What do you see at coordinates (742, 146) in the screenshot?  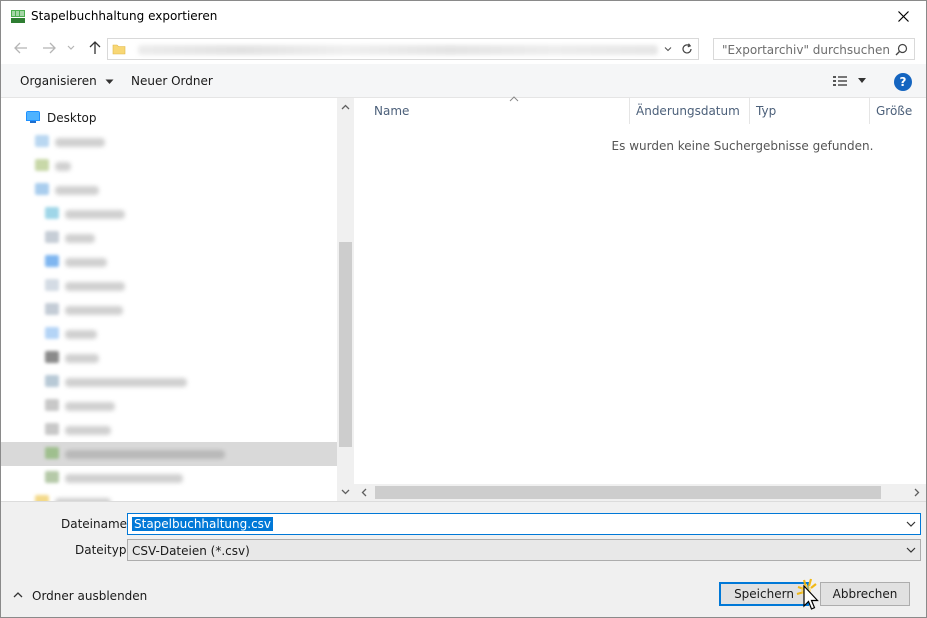 I see `empty-message-text: Es wurden keine Suchergebnisse gefunden.` at bounding box center [742, 146].